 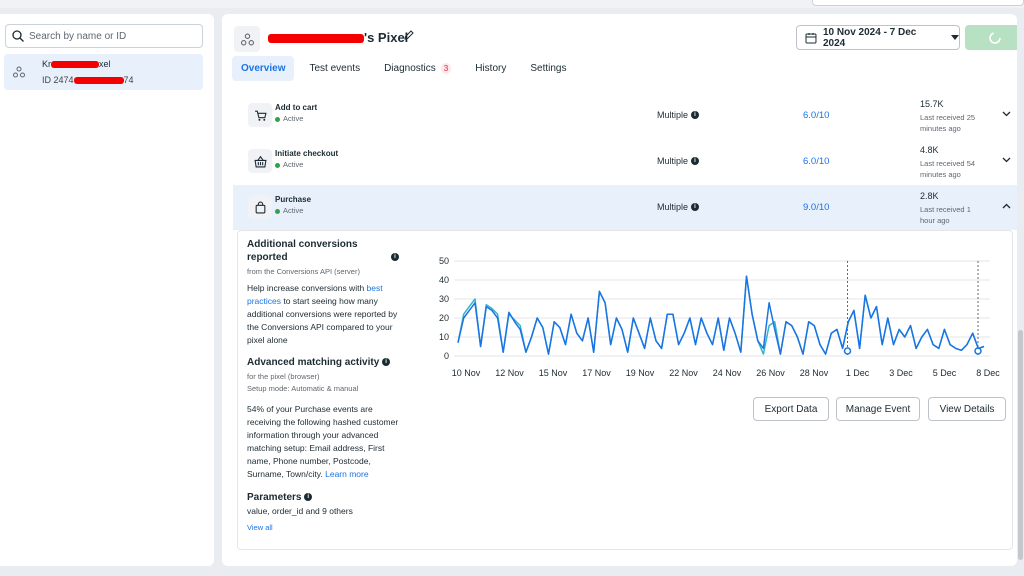 I want to click on search-icon, so click(x=18, y=36).